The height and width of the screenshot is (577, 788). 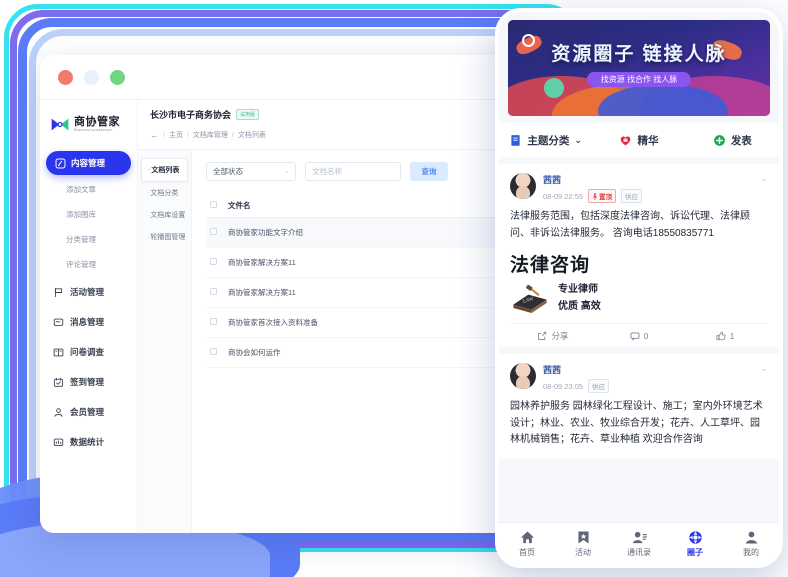 I want to click on tab-label: 首页, so click(x=527, y=552).